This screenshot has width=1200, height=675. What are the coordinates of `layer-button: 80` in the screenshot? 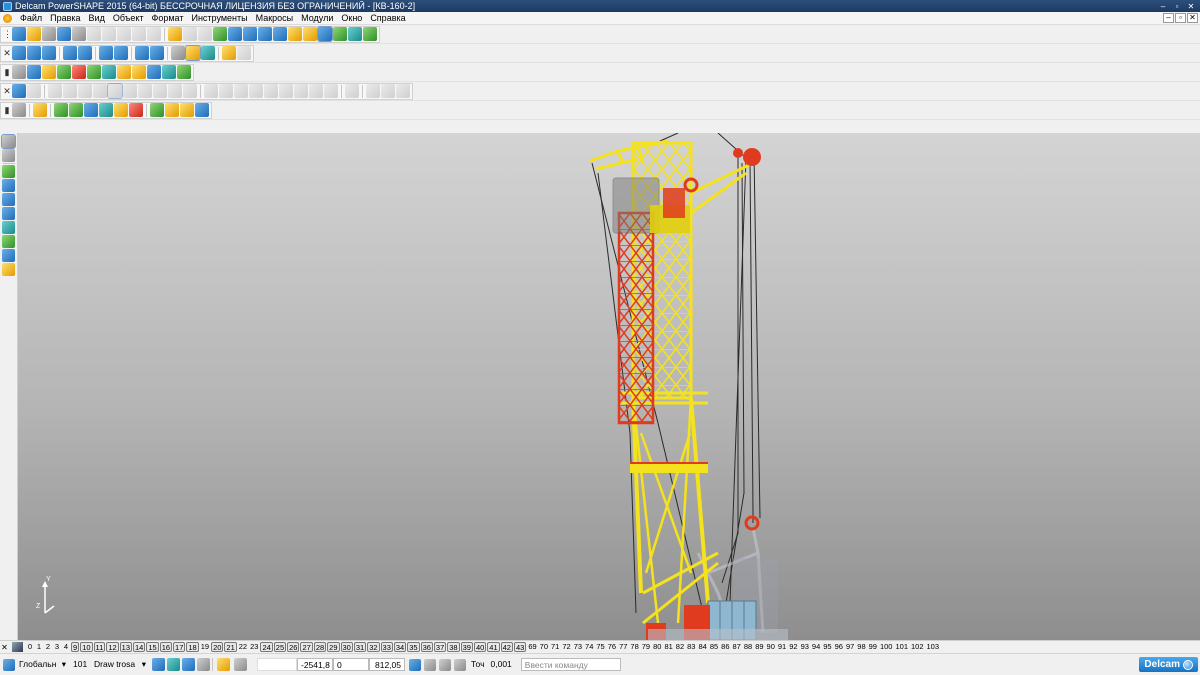 It's located at (657, 647).